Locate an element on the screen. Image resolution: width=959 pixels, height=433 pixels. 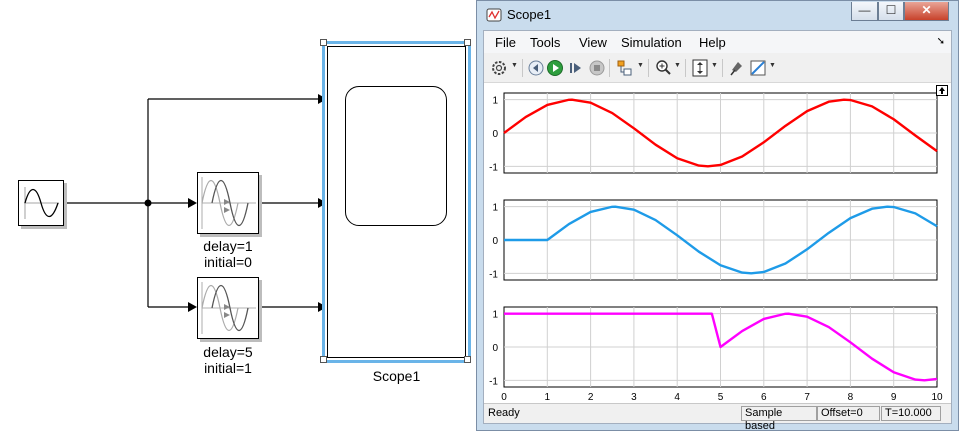
scope-icon is located at coordinates (396, 156).